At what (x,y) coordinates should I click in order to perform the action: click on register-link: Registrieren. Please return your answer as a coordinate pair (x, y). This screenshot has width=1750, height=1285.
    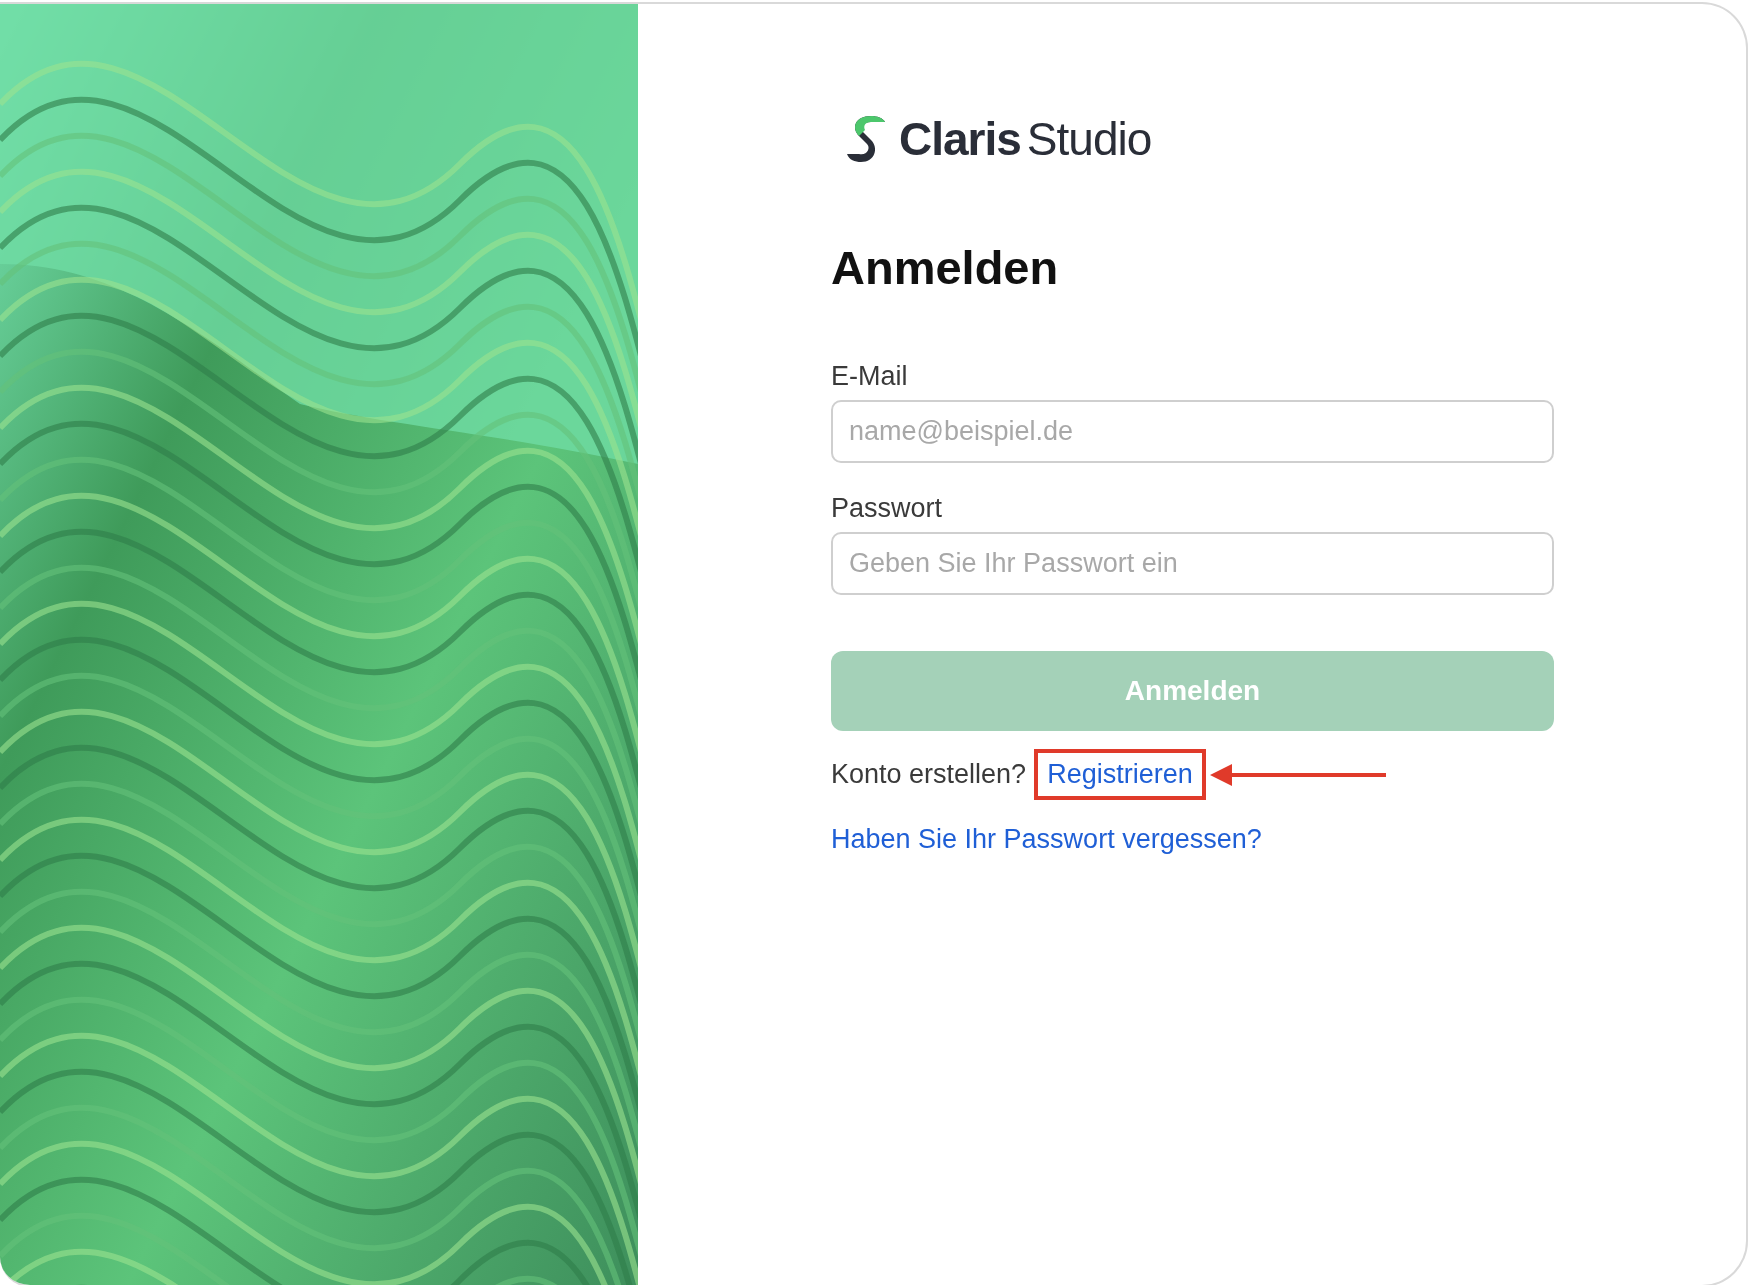
    Looking at the image, I should click on (1120, 774).